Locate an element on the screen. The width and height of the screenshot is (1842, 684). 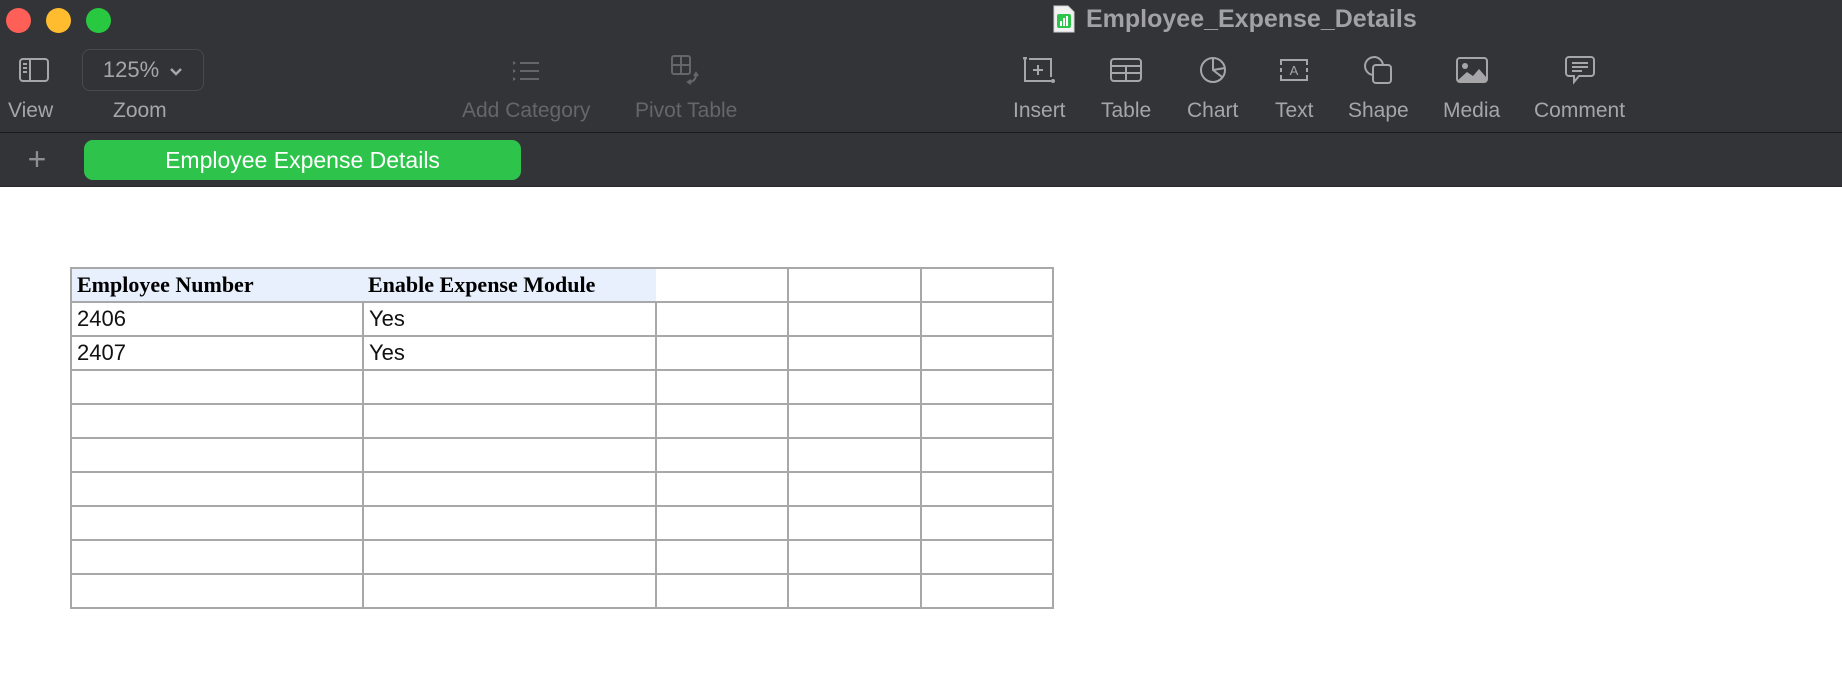
media-button: Media is located at coordinates (1471, 86).